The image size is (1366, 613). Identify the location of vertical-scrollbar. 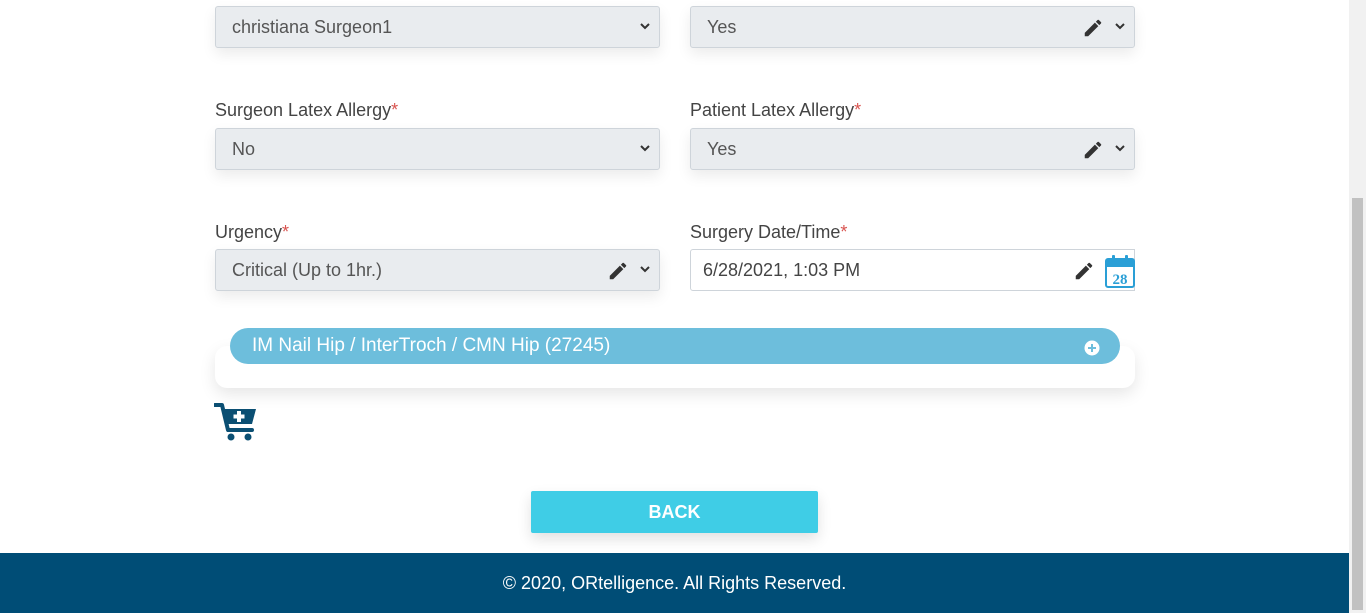
(1357, 306).